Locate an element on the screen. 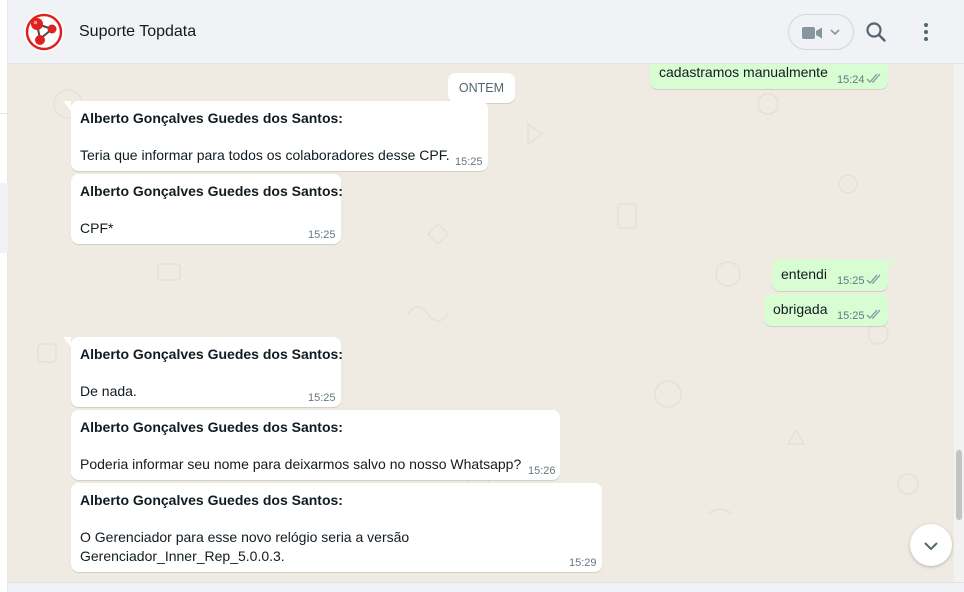  topdata-logo-icon is located at coordinates (44, 32).